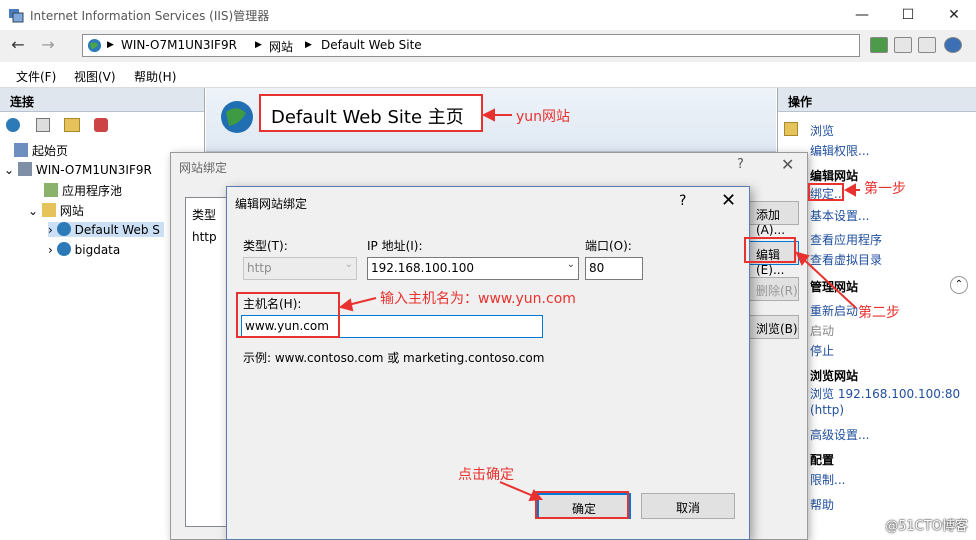 This screenshot has height=540, width=976. What do you see at coordinates (826, 192) in the screenshot?
I see `bindings-link-highlight` at bounding box center [826, 192].